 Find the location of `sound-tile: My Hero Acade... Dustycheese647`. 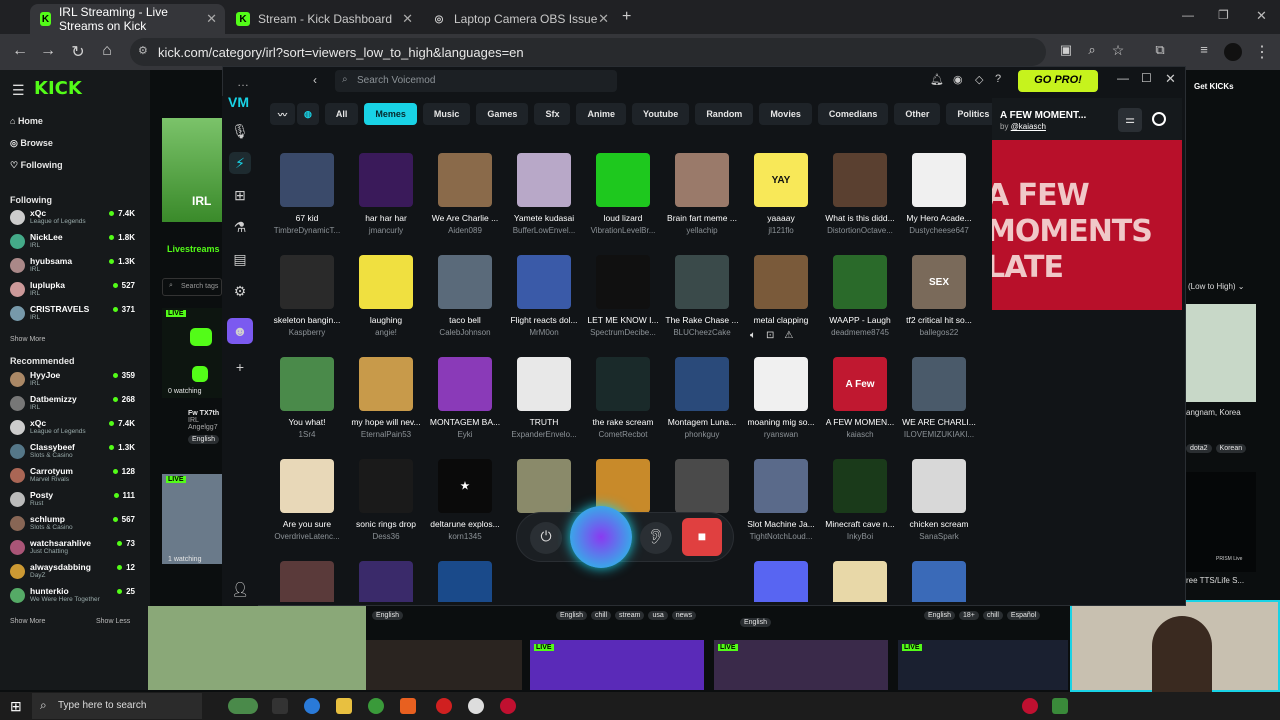

sound-tile: My Hero Acade... Dustycheese647 is located at coordinates (939, 201).